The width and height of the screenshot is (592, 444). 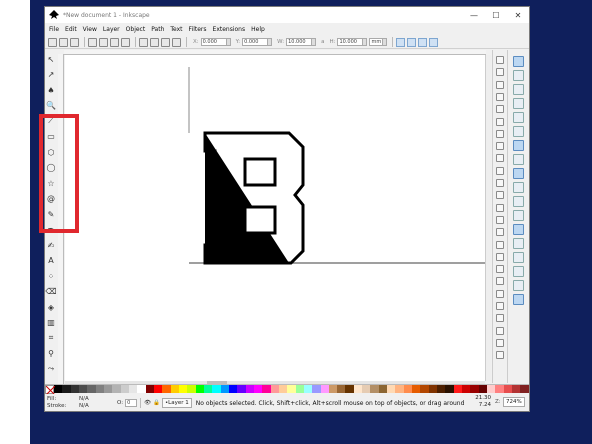 I want to click on move-gradients-icon, so click(x=423, y=42).